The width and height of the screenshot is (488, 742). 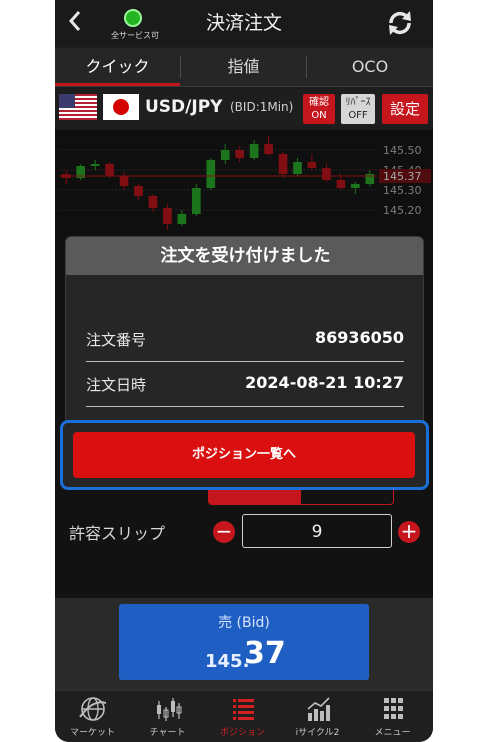 What do you see at coordinates (117, 533) in the screenshot?
I see `slip-label: 許容スリップ` at bounding box center [117, 533].